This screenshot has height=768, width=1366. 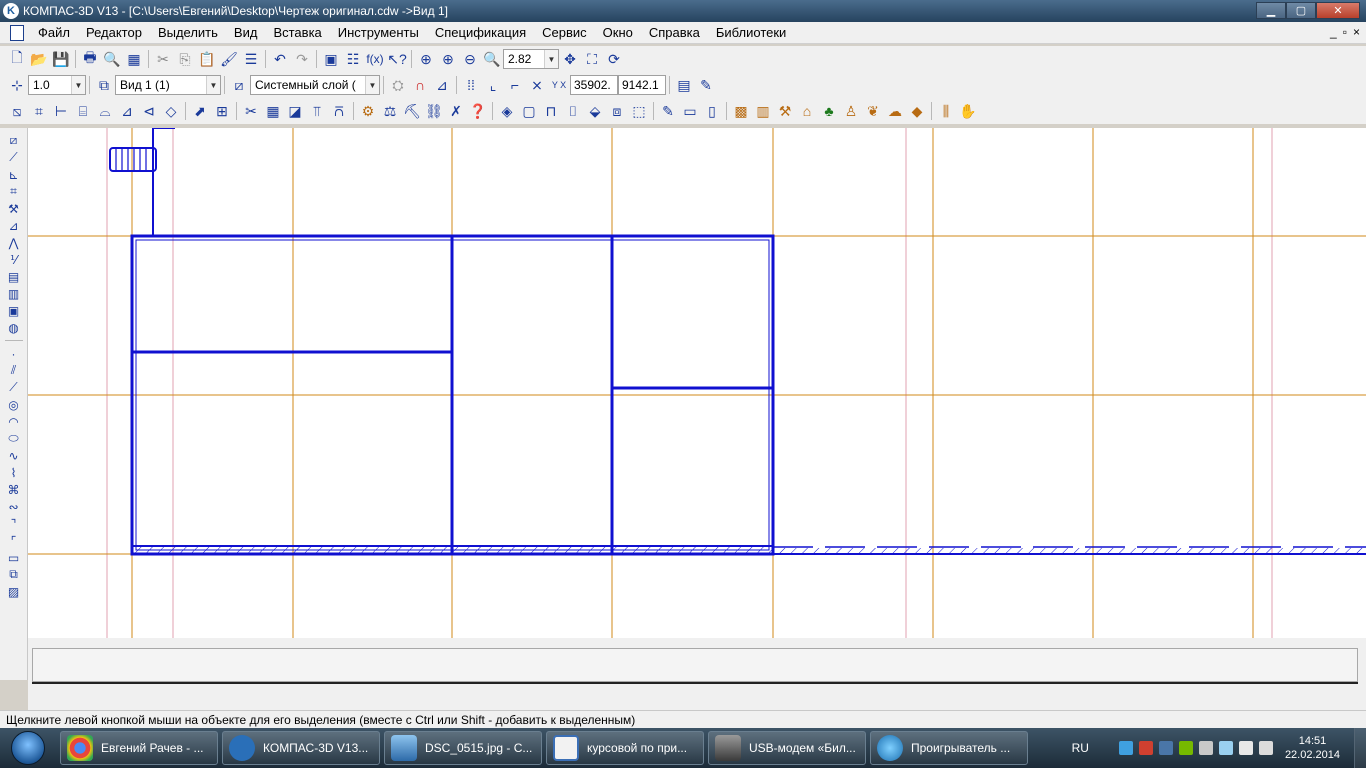 What do you see at coordinates (54, 32) in the screenshot?
I see `menu-file: Файл` at bounding box center [54, 32].